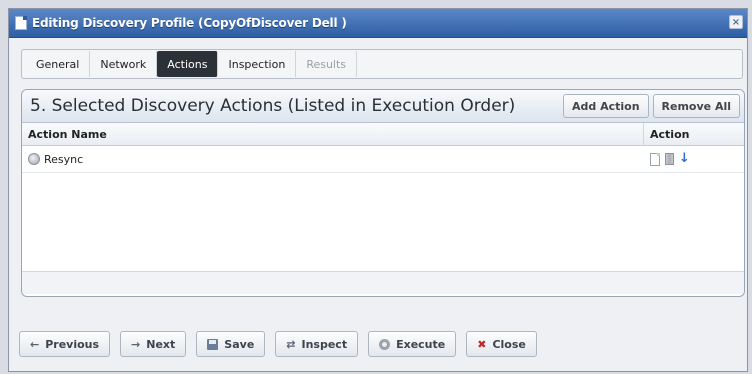 The height and width of the screenshot is (374, 752). What do you see at coordinates (669, 159) in the screenshot?
I see `delete-trash-icon` at bounding box center [669, 159].